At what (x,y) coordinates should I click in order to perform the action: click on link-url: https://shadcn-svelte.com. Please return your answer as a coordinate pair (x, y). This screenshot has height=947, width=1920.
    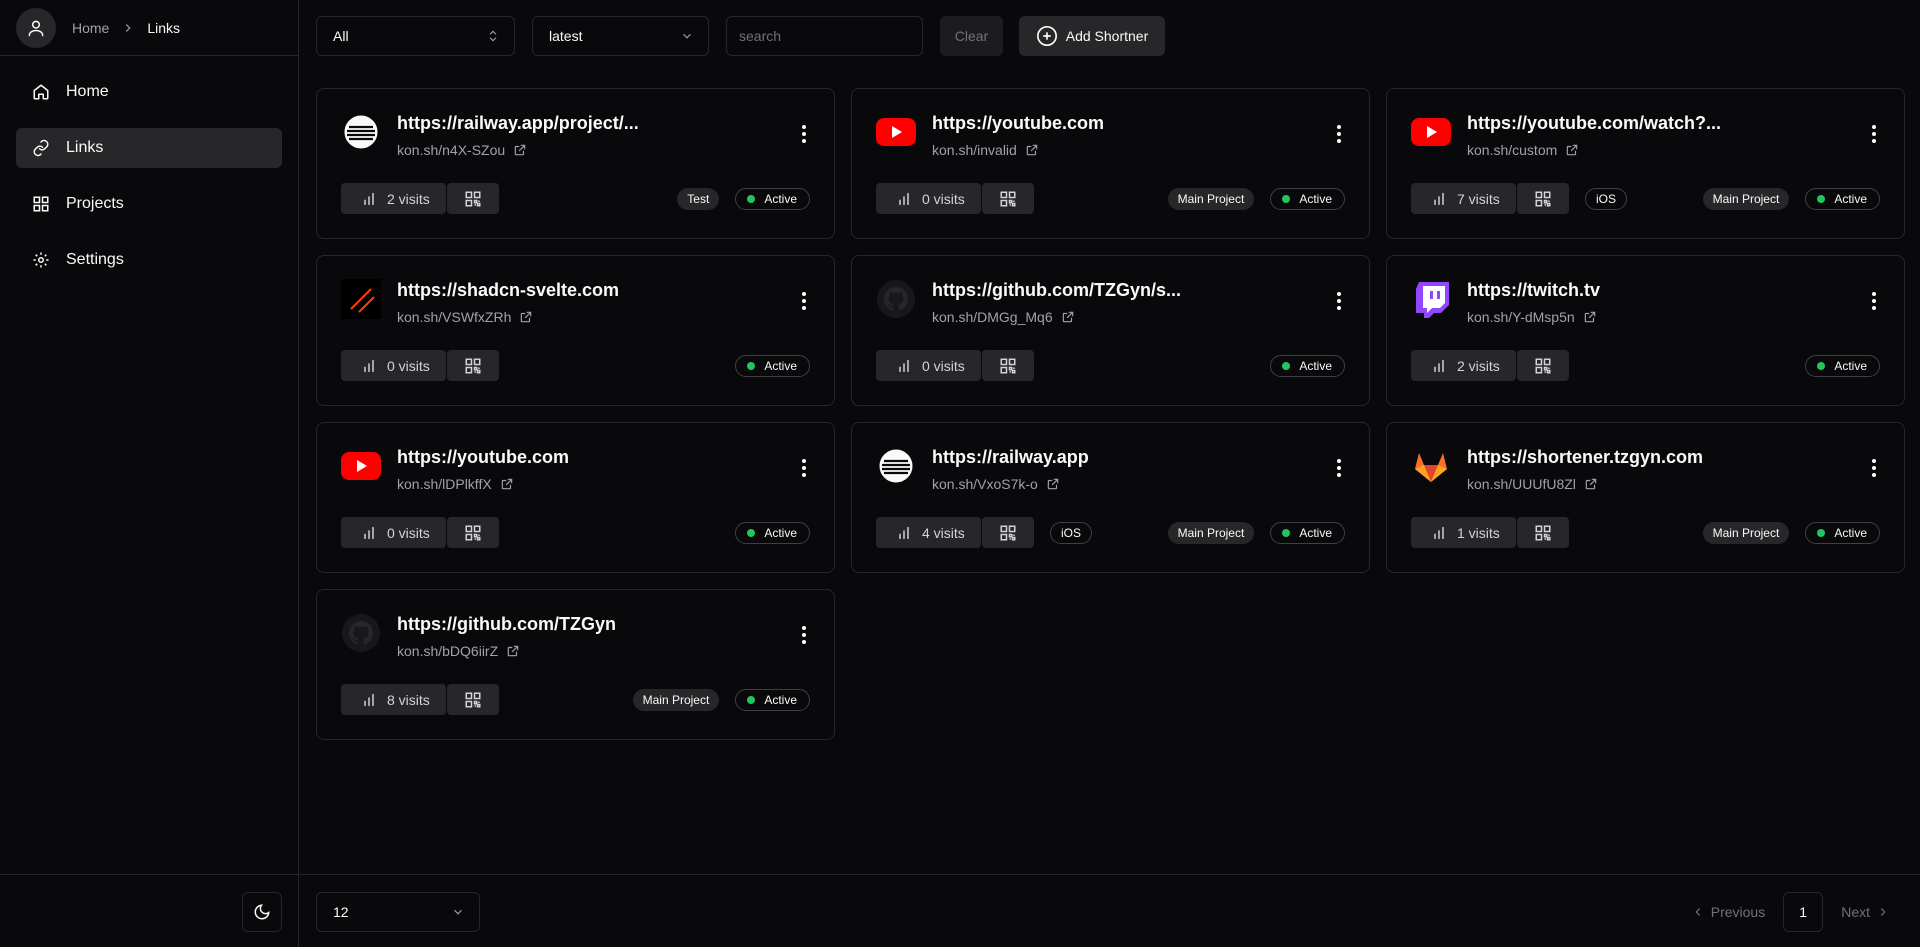
    Looking at the image, I should click on (508, 290).